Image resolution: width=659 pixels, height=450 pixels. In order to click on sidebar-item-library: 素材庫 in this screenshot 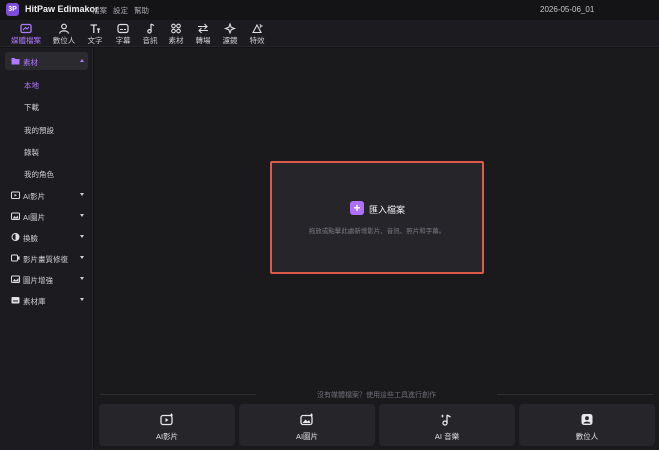, I will do `click(46, 300)`.